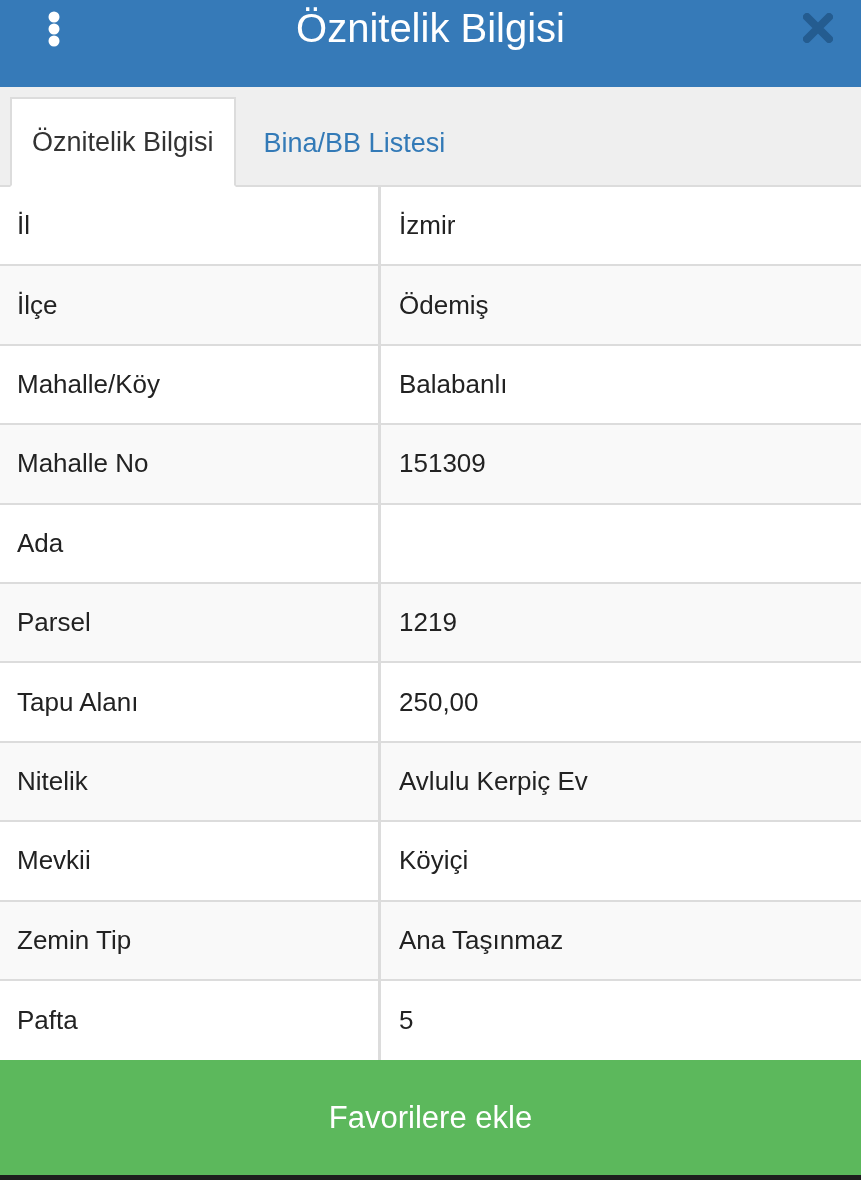 This screenshot has height=1180, width=861. I want to click on table-cell: Tapu Alanı, so click(190, 703).